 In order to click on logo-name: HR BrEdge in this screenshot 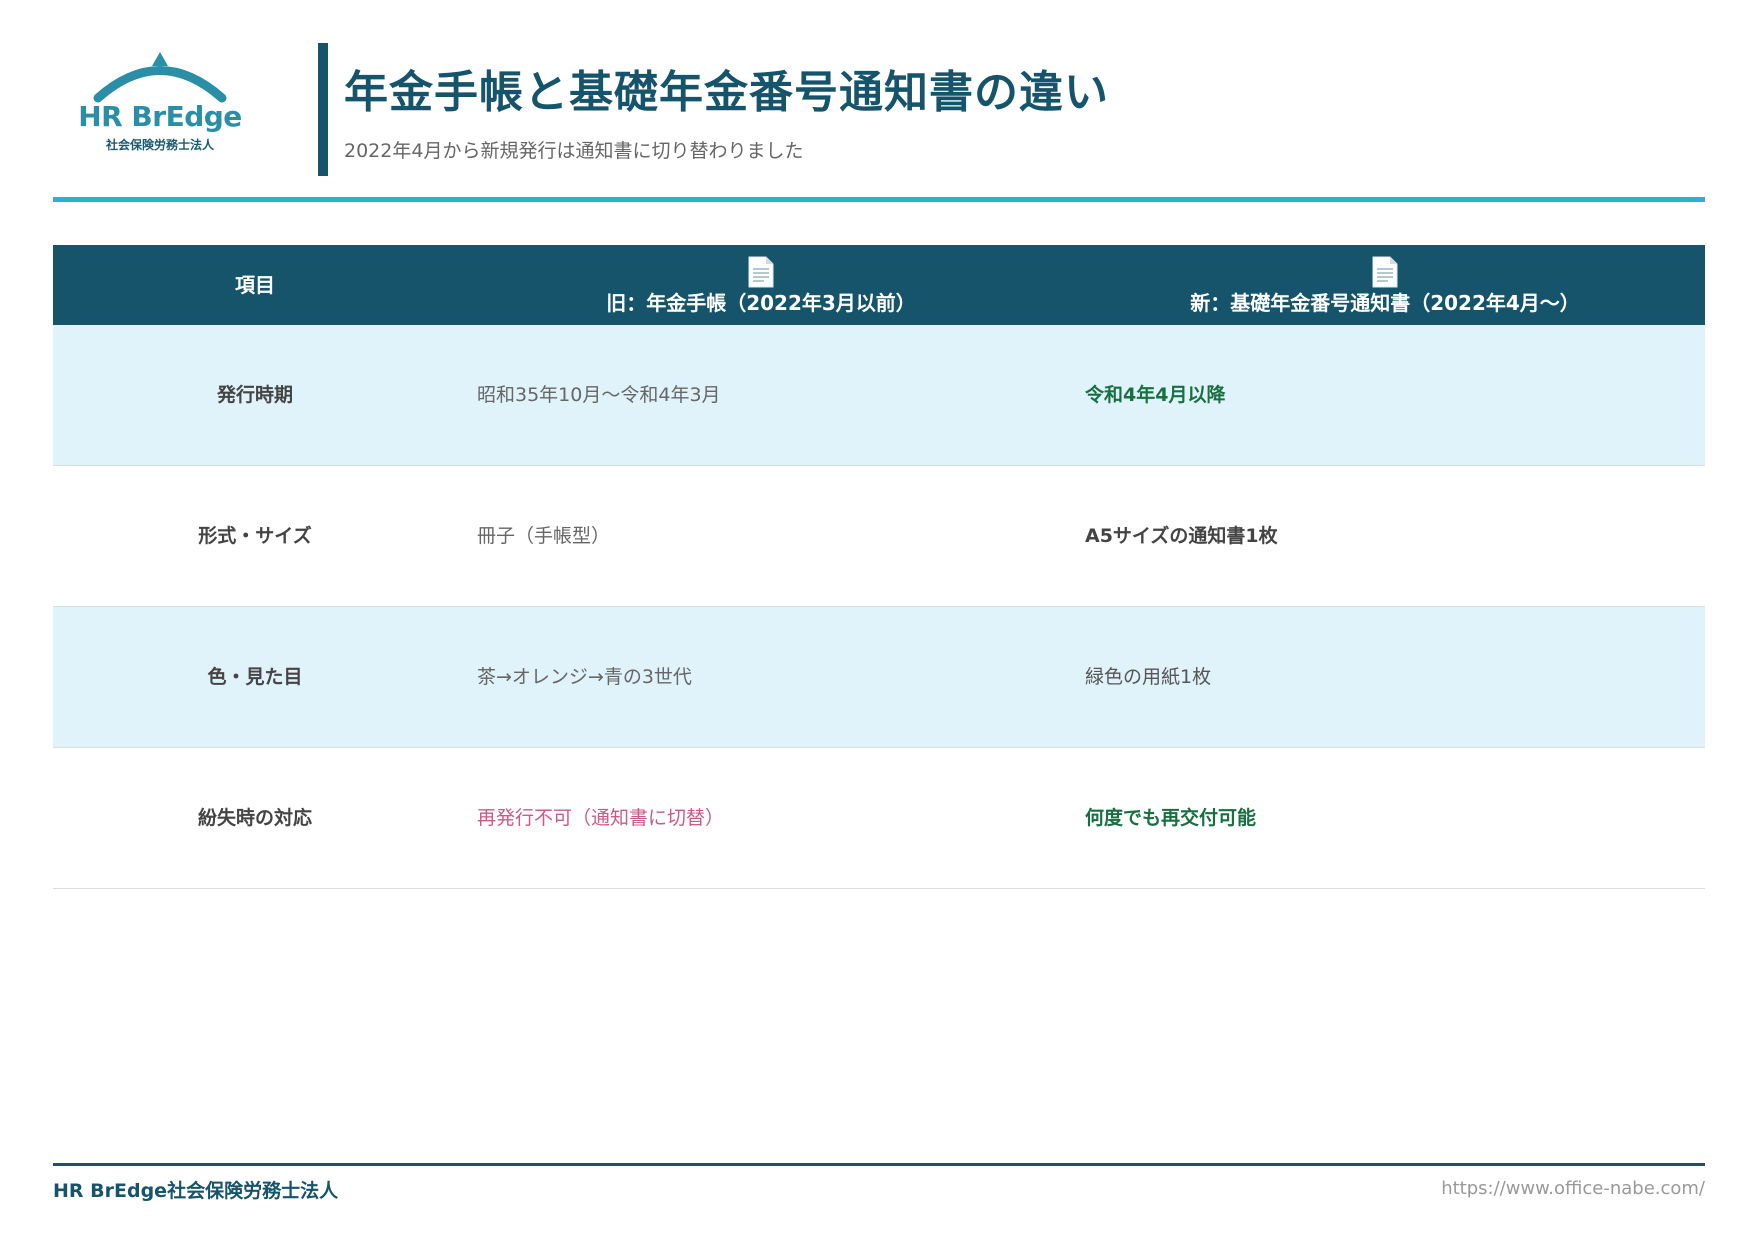, I will do `click(160, 116)`.